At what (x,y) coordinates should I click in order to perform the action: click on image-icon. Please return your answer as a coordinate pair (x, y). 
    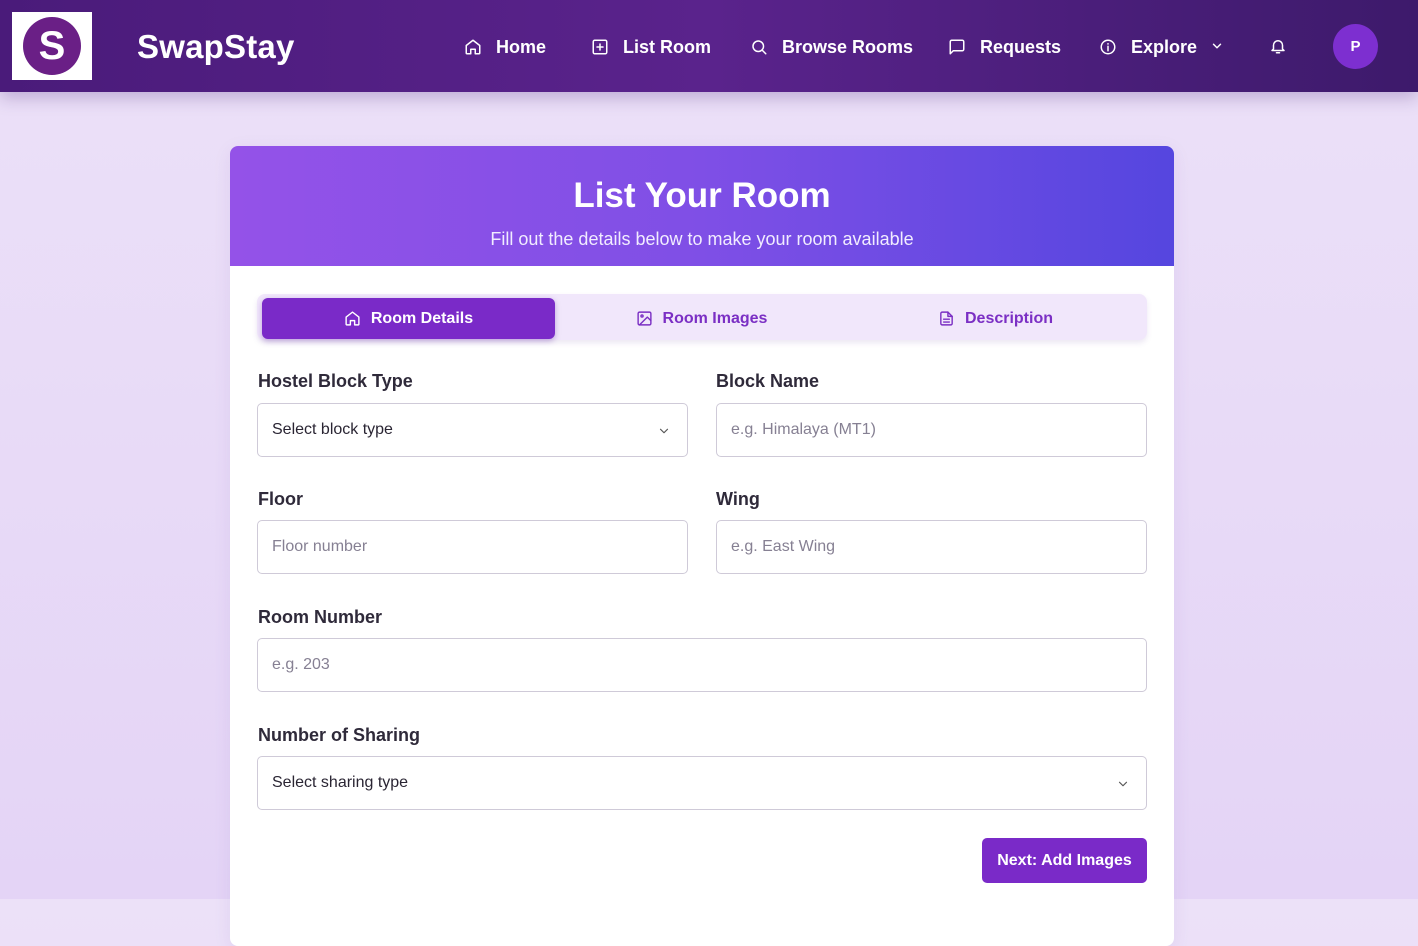
    Looking at the image, I should click on (644, 318).